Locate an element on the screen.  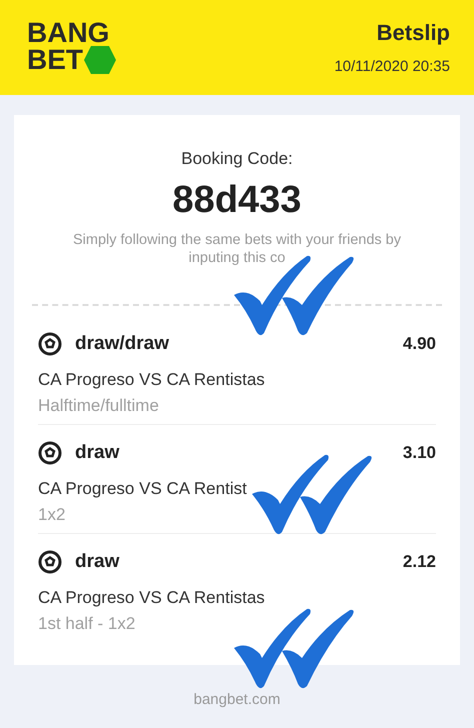
bet-market: Halftime/fulltime is located at coordinates (99, 406).